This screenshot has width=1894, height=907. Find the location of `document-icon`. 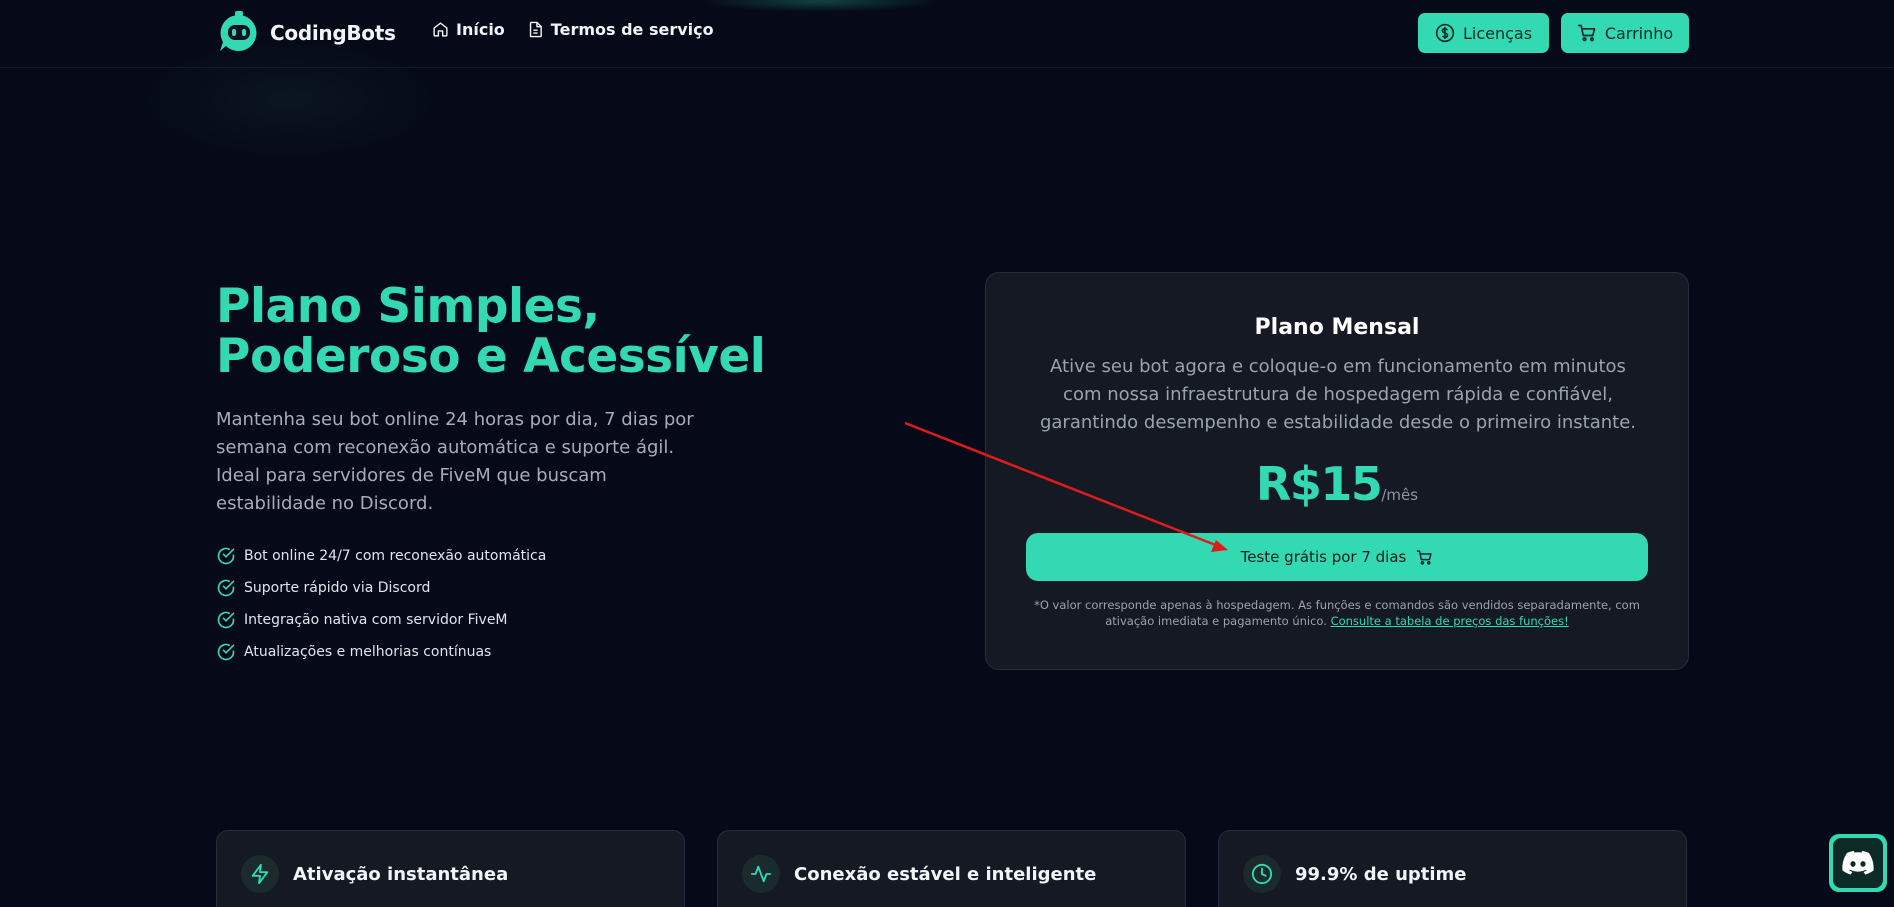

document-icon is located at coordinates (535, 29).